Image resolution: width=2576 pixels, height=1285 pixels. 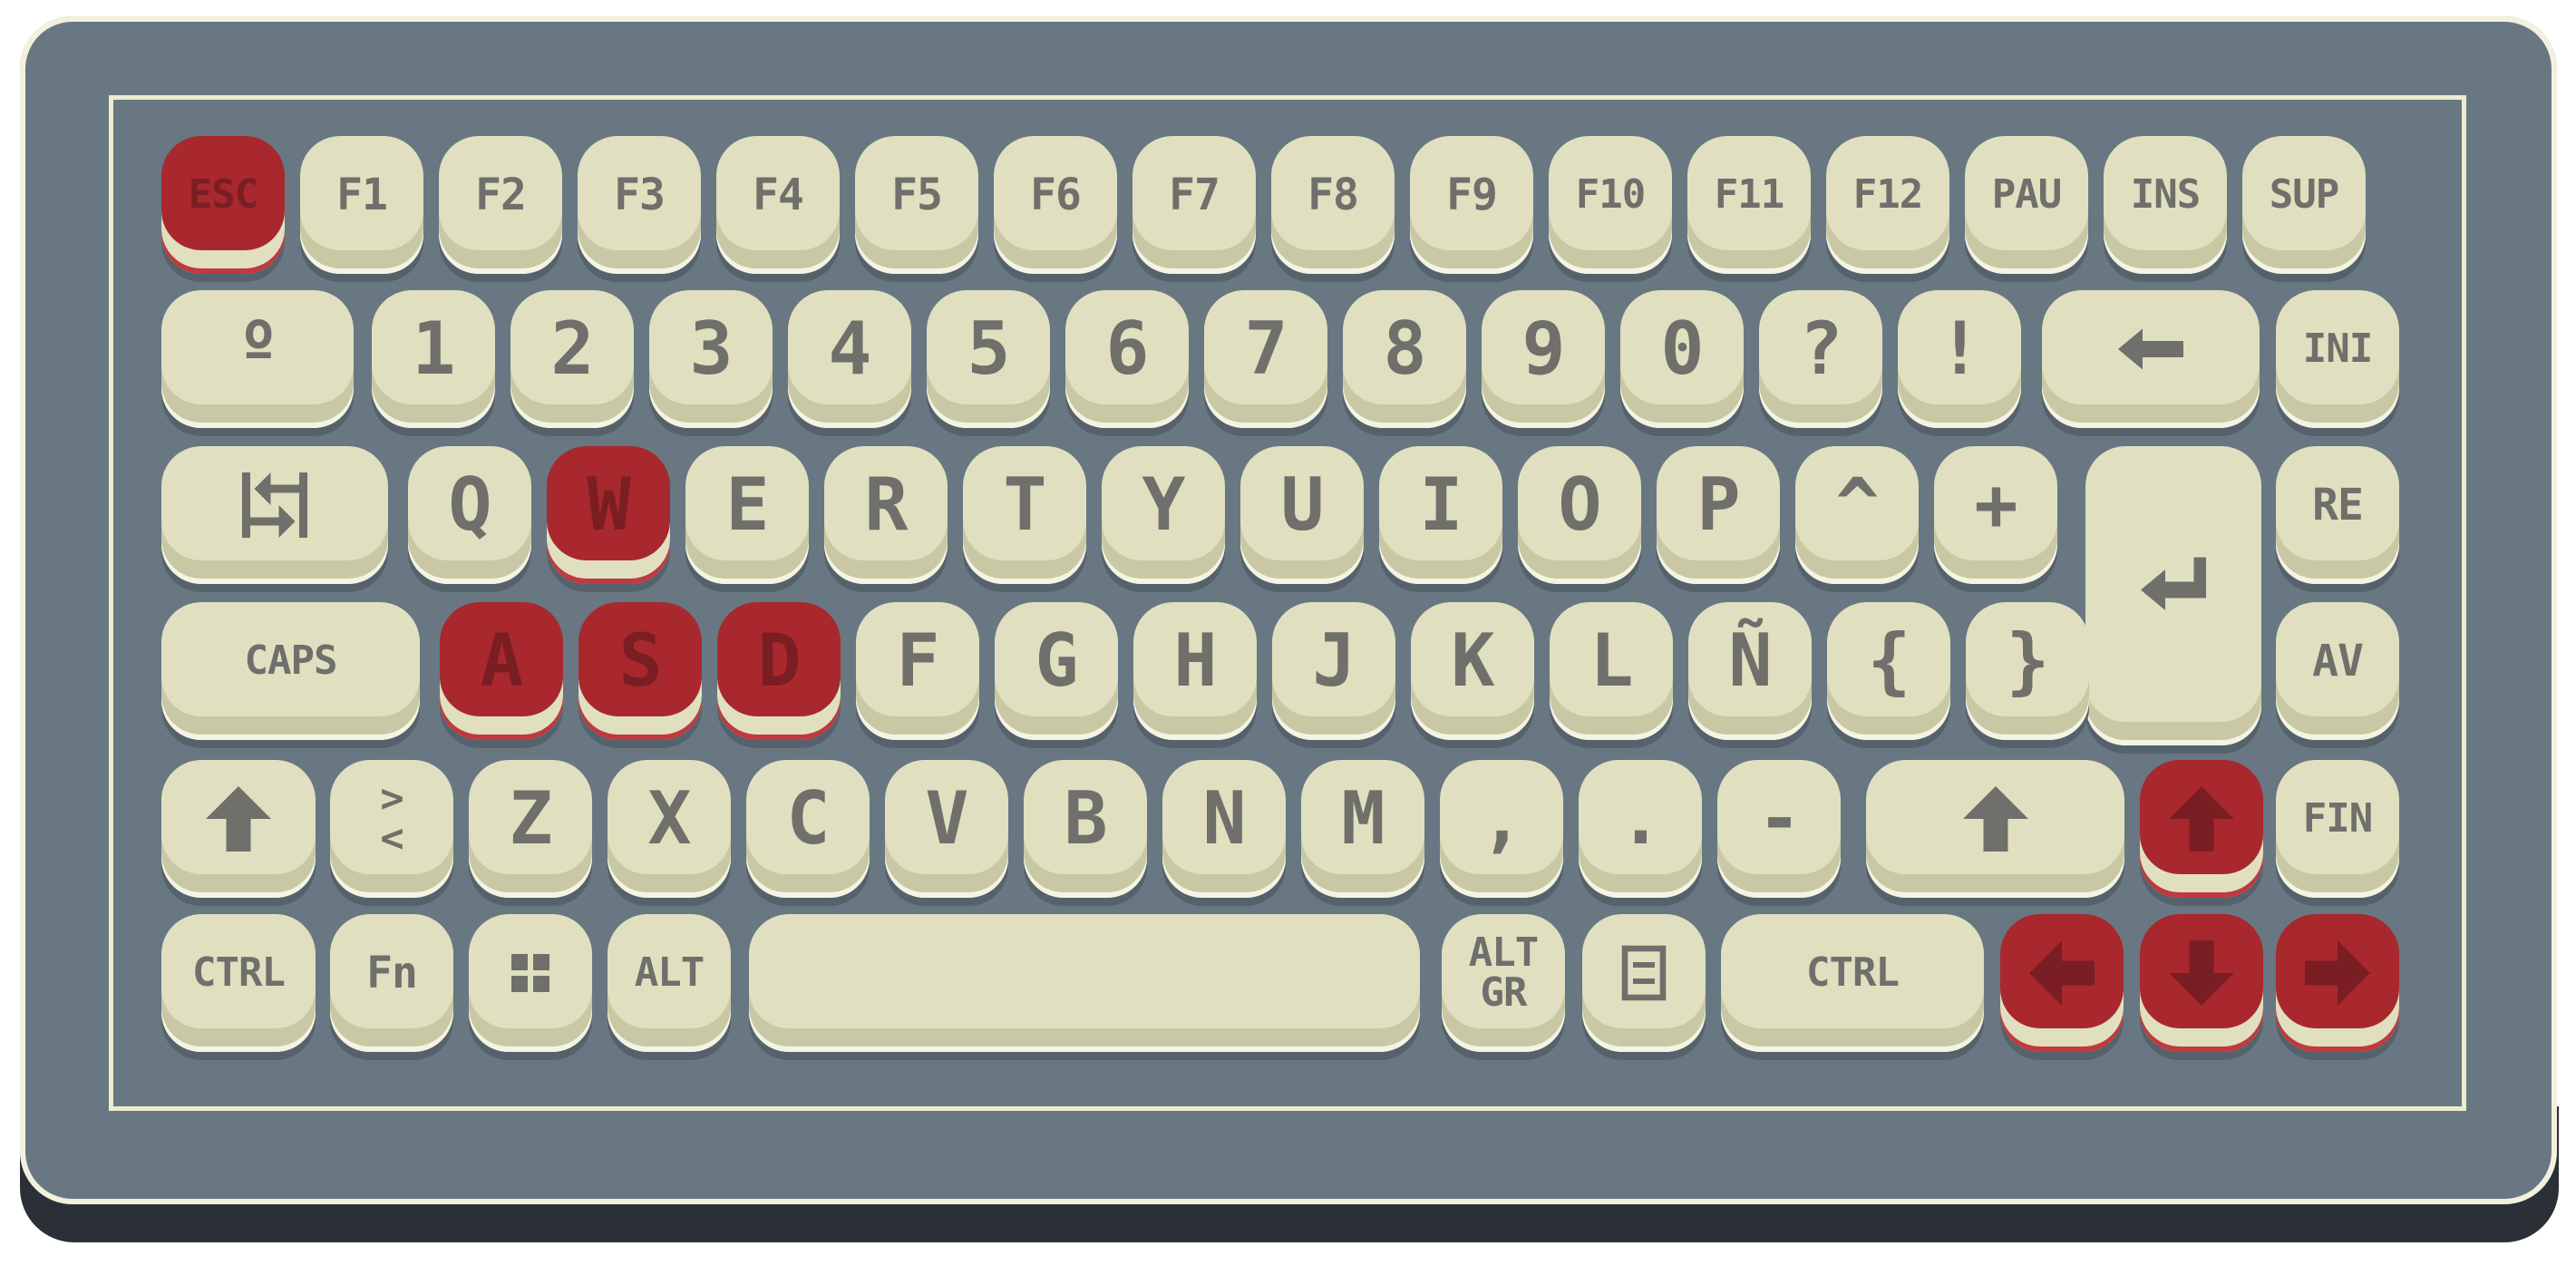 I want to click on key-legend: 6, so click(x=1127, y=349).